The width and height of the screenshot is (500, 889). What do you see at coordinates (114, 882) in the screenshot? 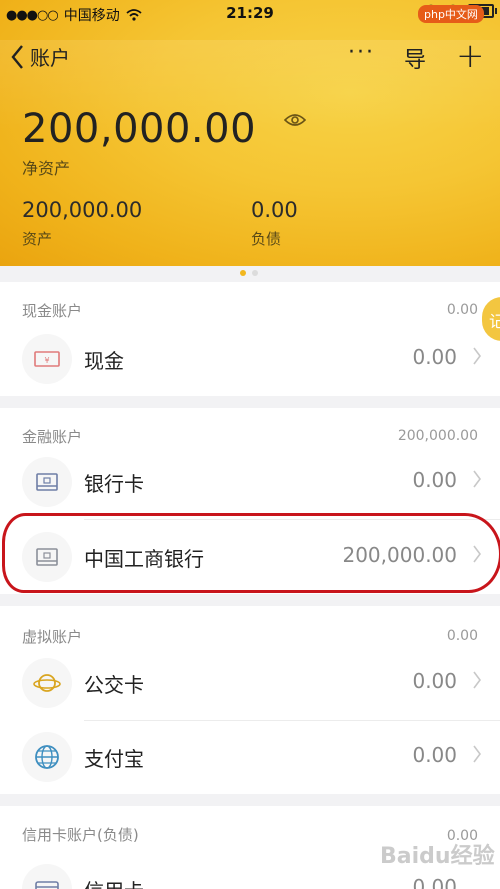
I see `account-name: 信用卡` at bounding box center [114, 882].